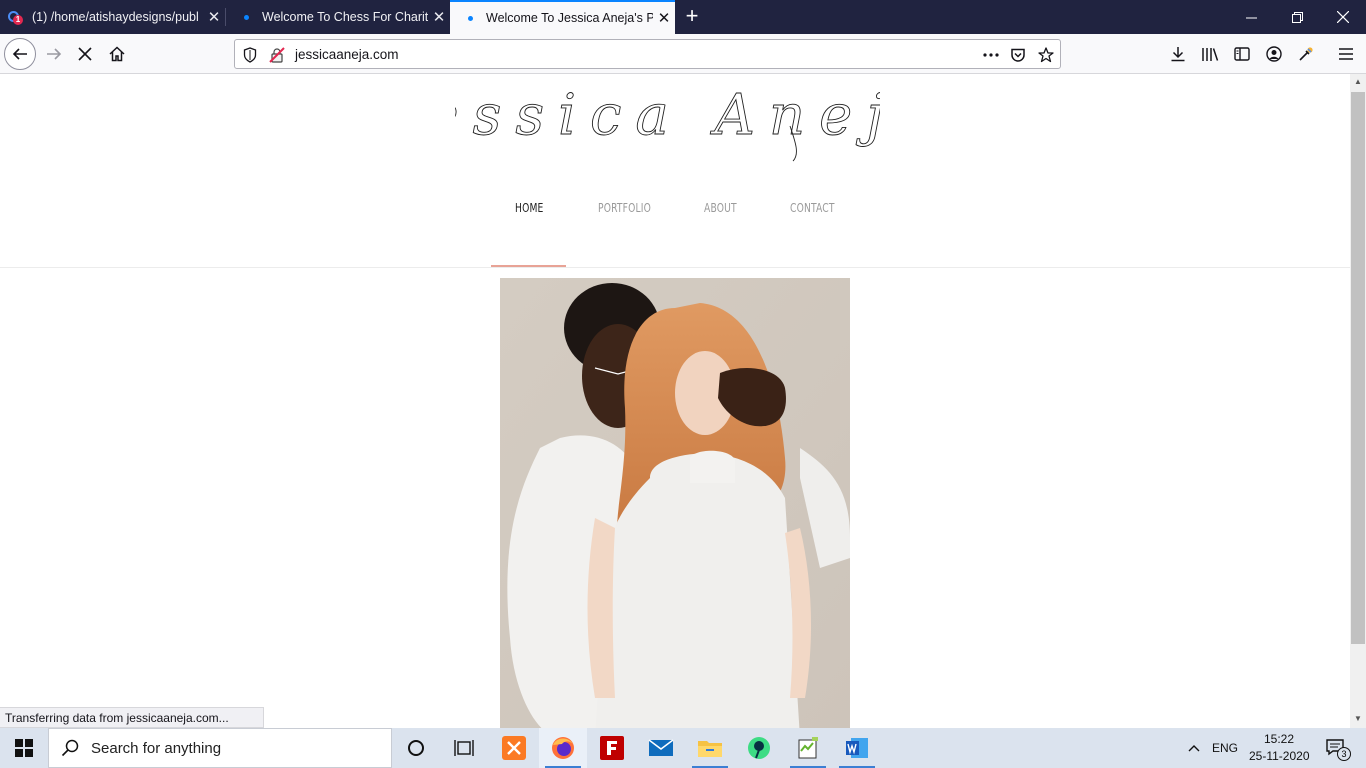 Image resolution: width=1366 pixels, height=768 pixels. I want to click on chevron-up-icon, so click(1194, 748).